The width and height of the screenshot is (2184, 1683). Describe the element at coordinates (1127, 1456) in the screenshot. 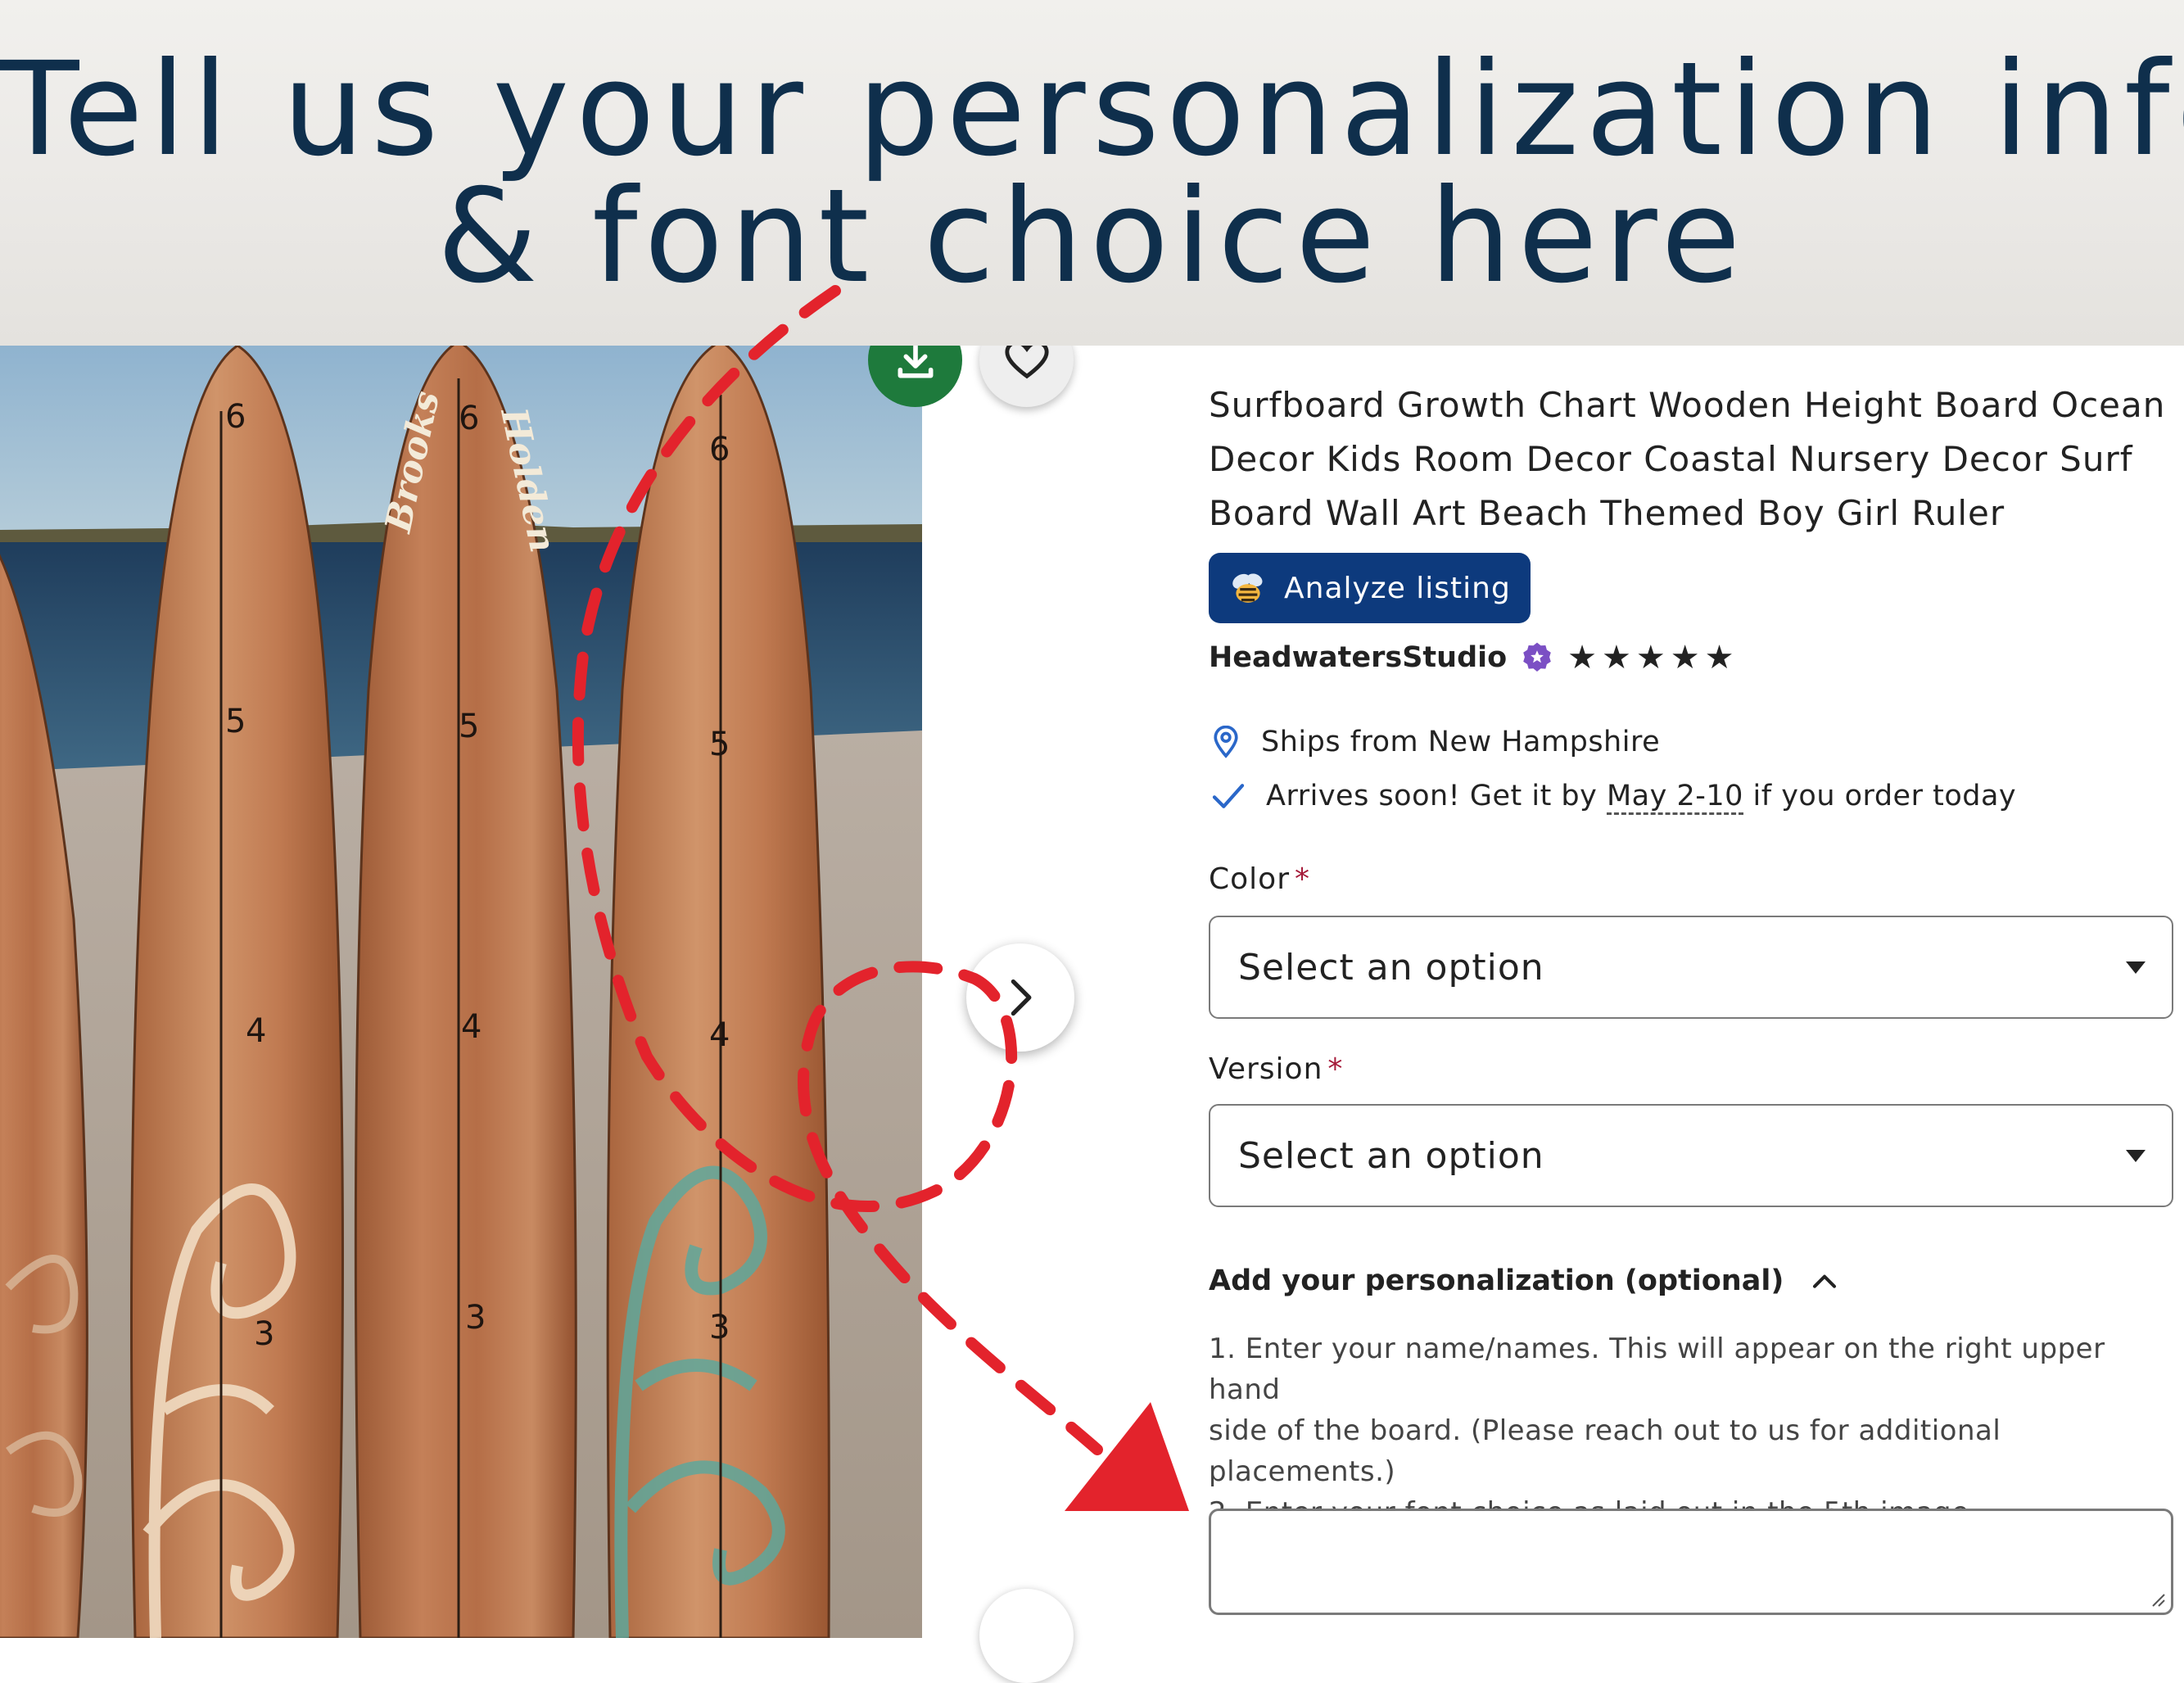

I see `arrow-head-icon` at that location.